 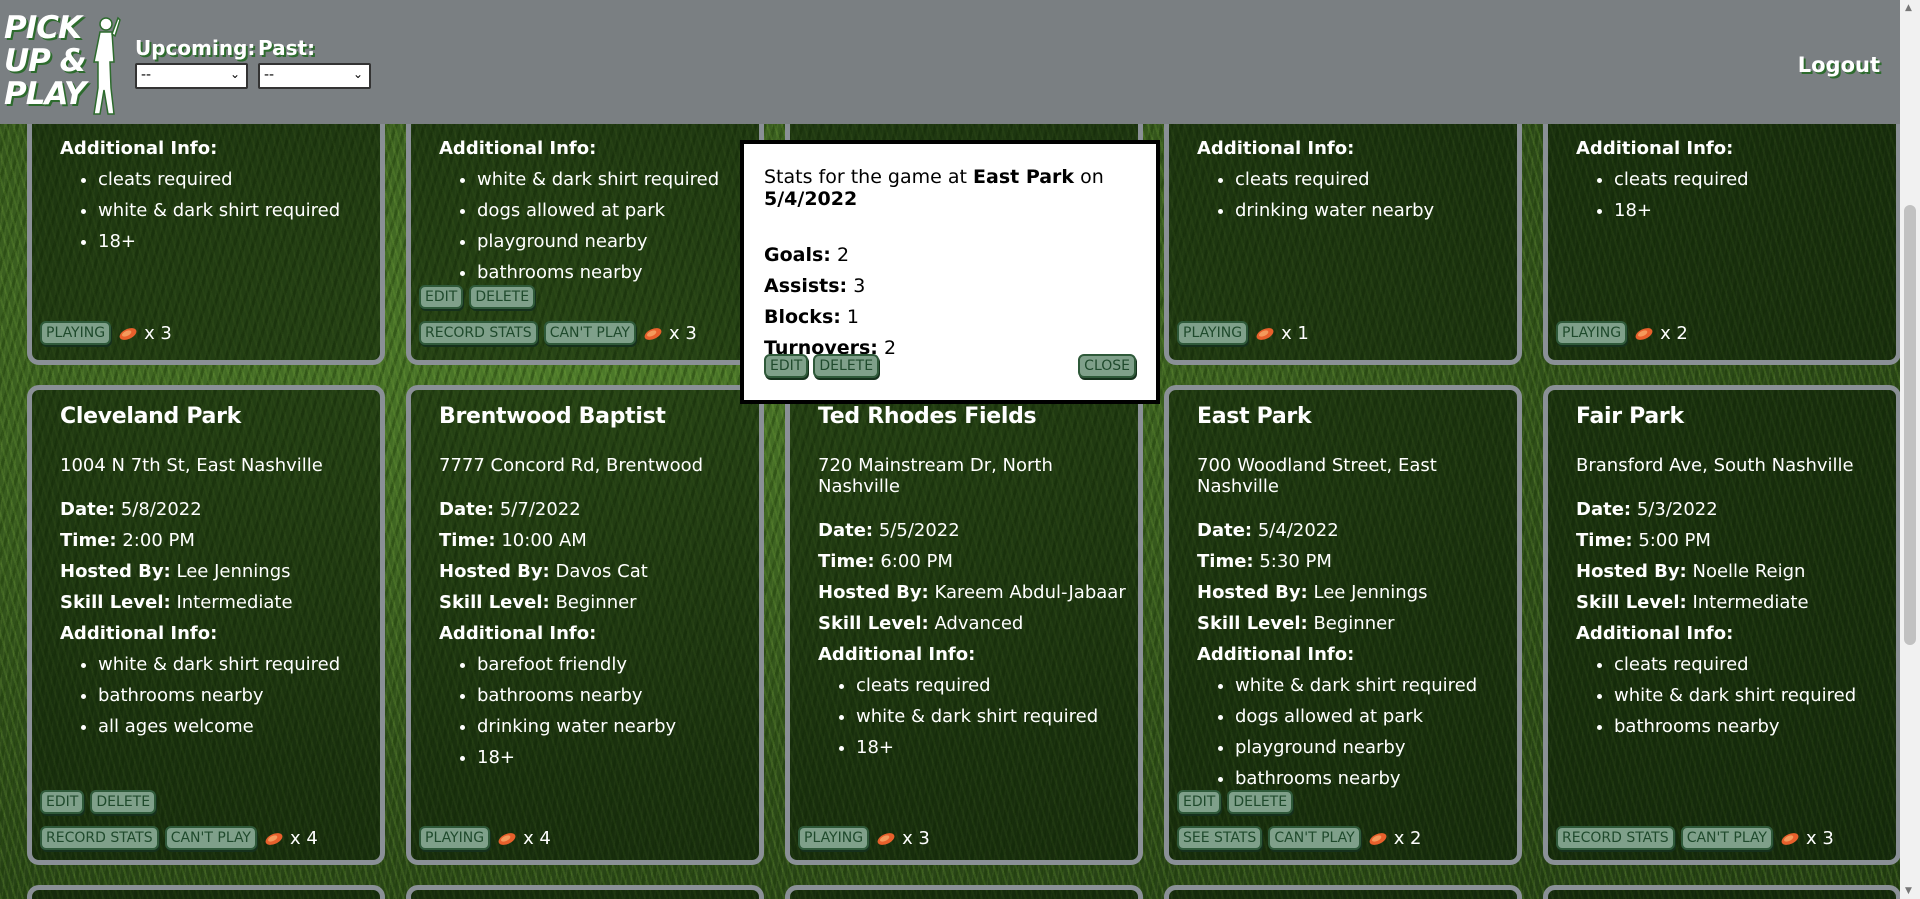 I want to click on pick-up-and-play-logo: PICK UP & PLAY, so click(x=62, y=64).